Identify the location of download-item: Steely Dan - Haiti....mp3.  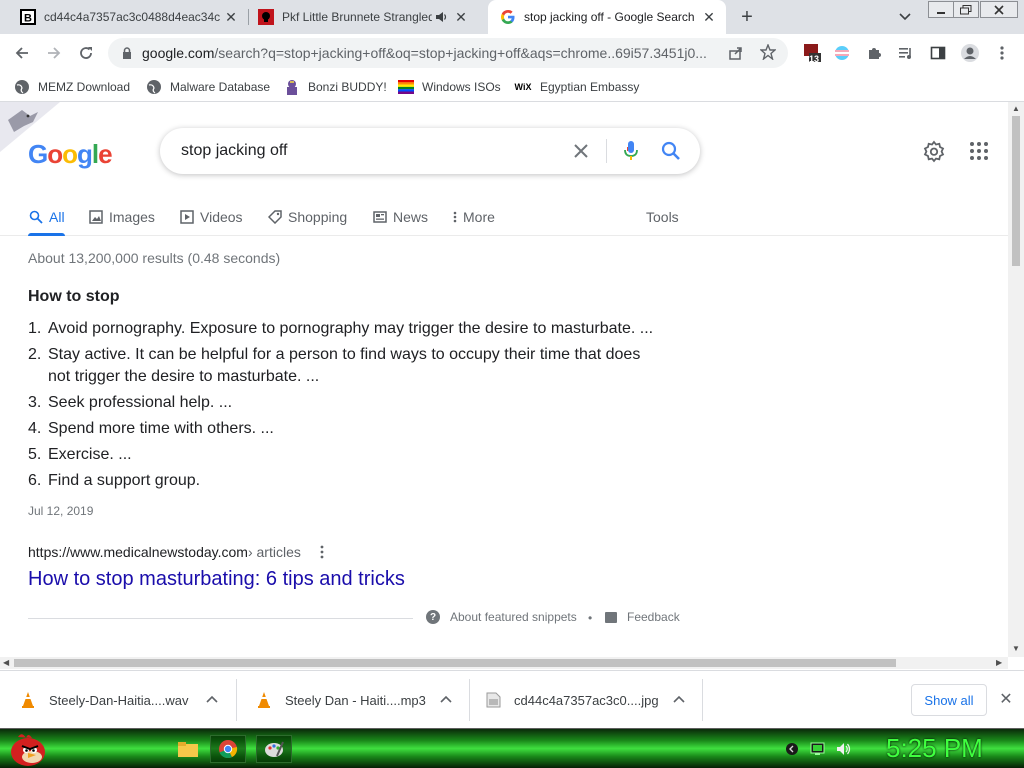
(352, 700).